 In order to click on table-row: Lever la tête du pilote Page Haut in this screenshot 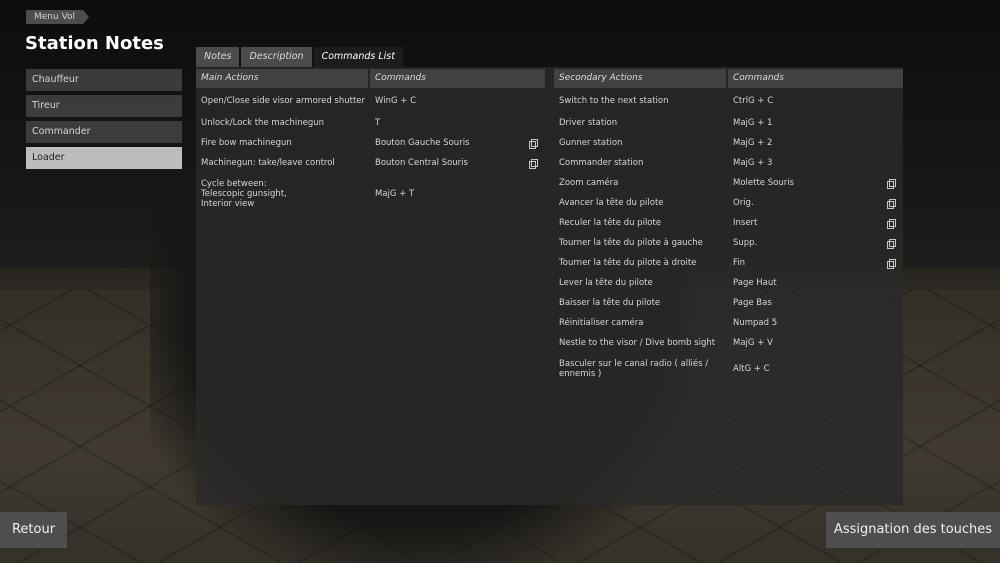, I will do `click(728, 283)`.